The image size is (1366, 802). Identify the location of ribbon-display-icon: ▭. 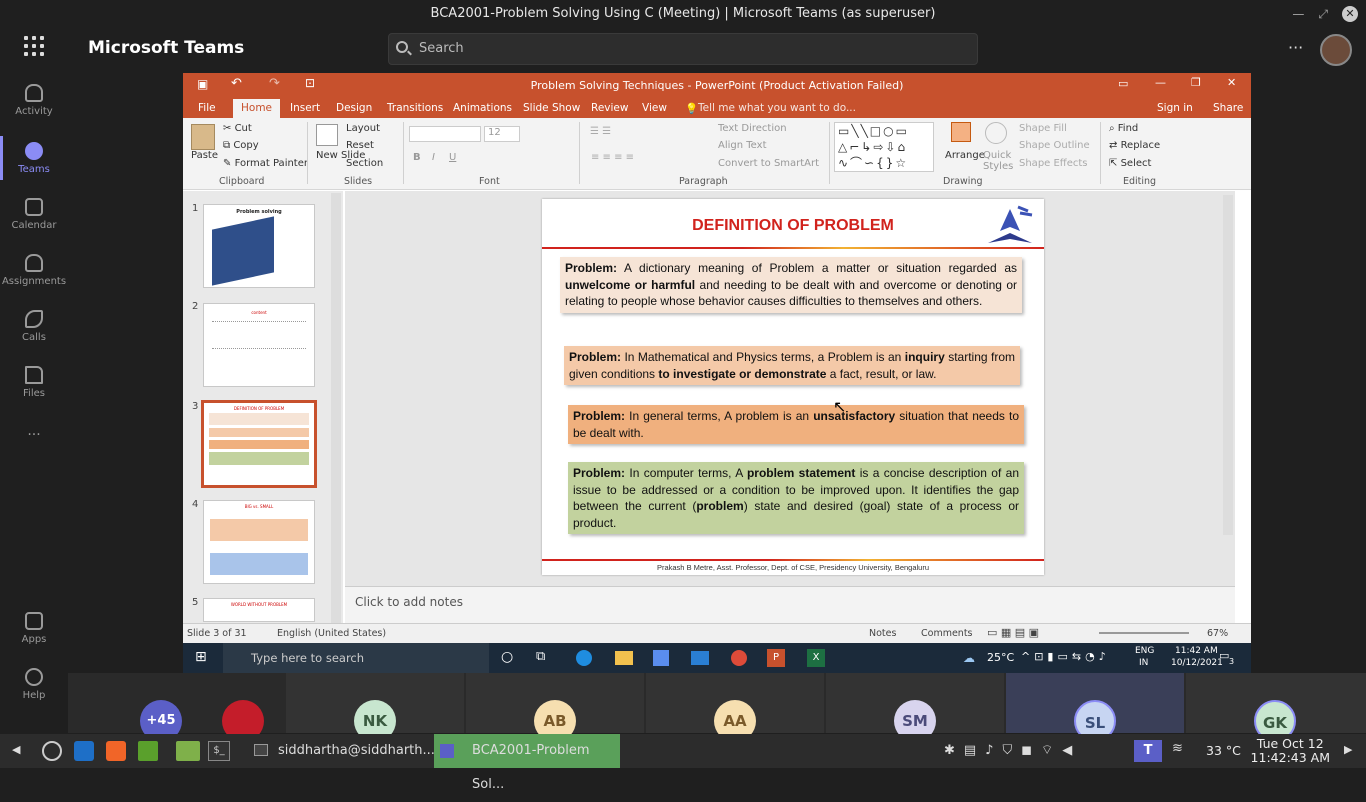
(1123, 83).